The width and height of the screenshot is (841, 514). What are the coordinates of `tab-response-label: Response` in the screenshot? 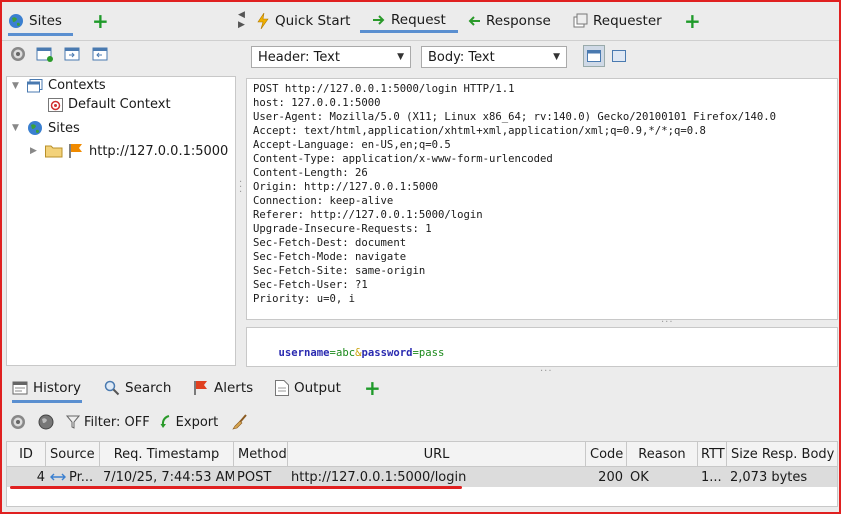 It's located at (518, 21).